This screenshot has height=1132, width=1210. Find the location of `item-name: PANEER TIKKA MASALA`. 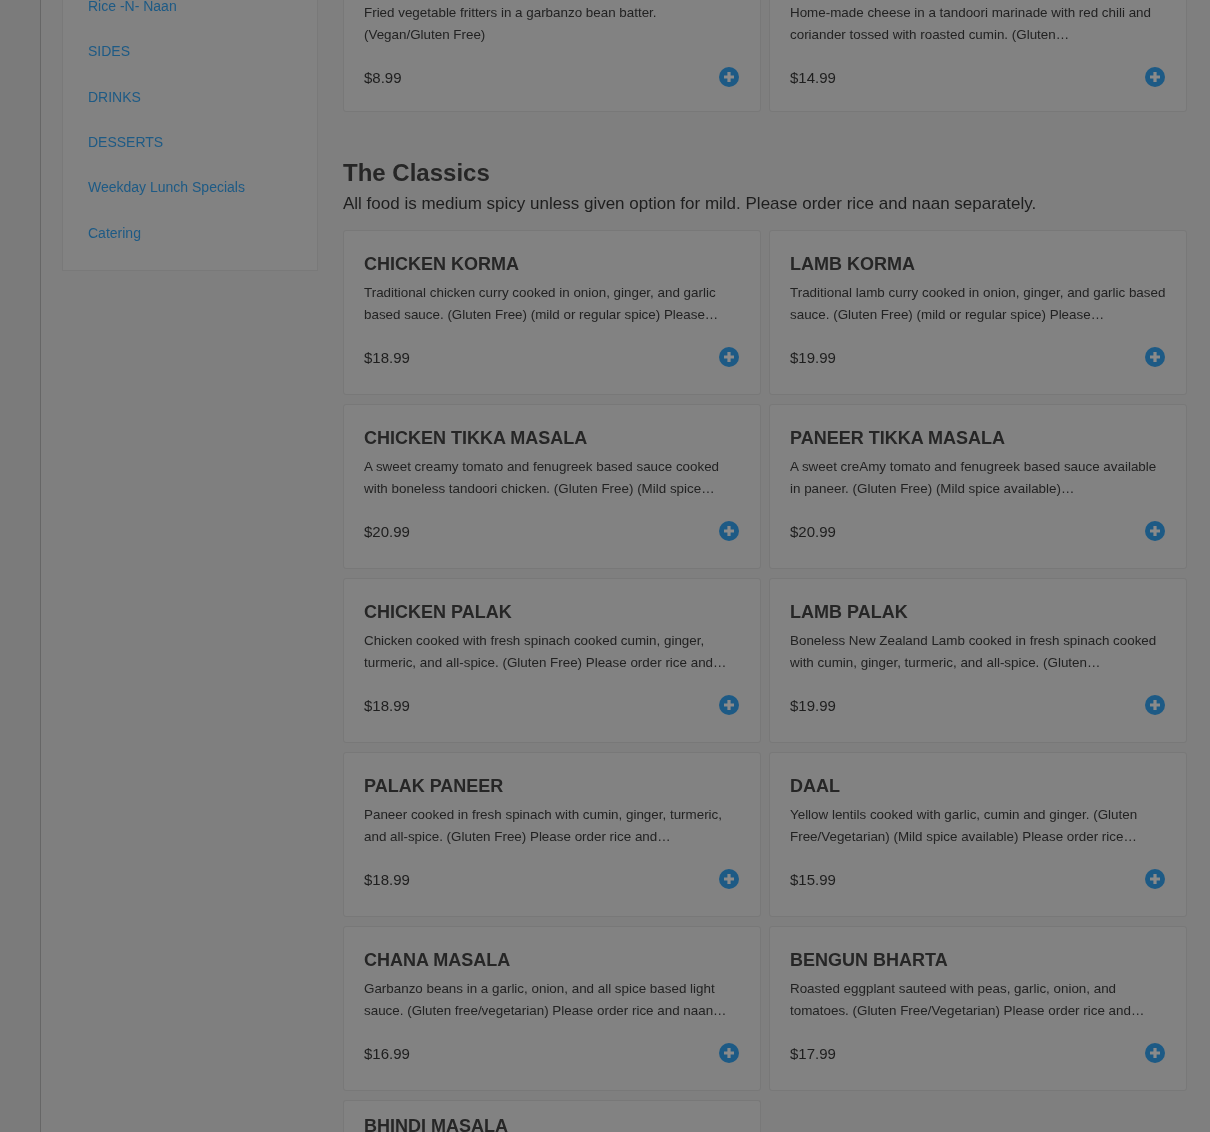

item-name: PANEER TIKKA MASALA is located at coordinates (898, 438).